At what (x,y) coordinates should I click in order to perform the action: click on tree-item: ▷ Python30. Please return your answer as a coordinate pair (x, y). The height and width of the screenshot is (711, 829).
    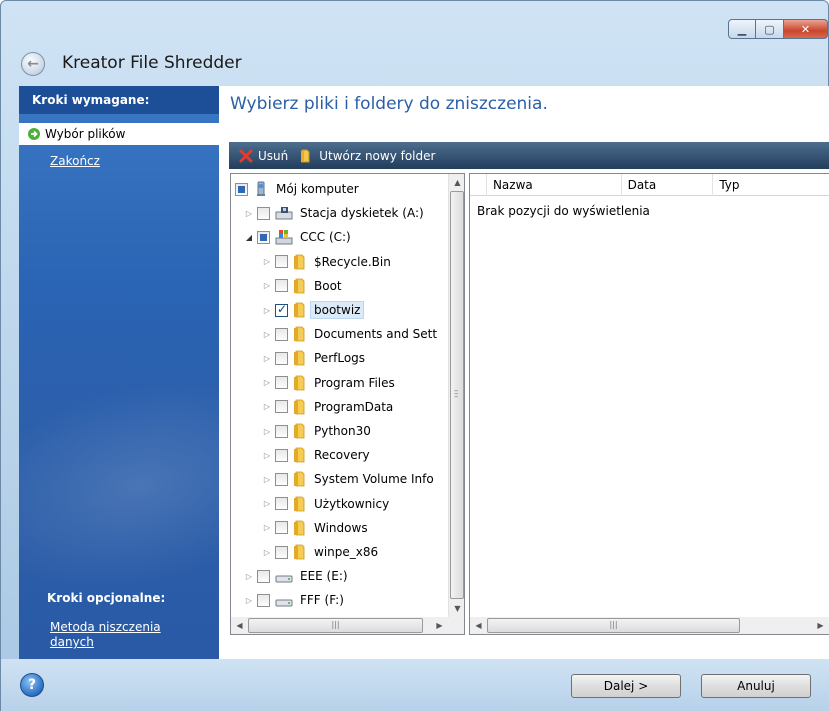
    Looking at the image, I should click on (316, 431).